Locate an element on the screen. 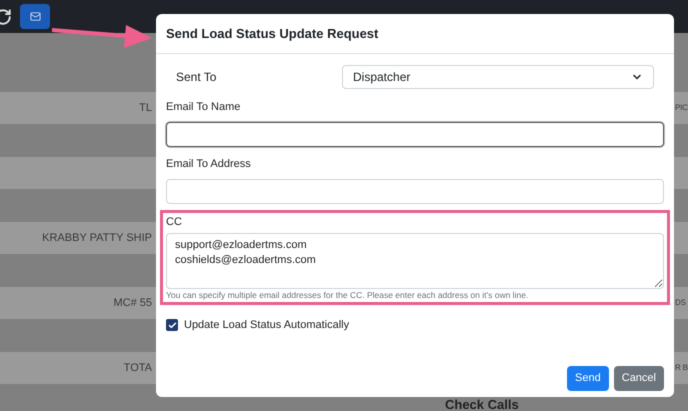 This screenshot has width=688, height=411. field-label: Sent To is located at coordinates (196, 77).